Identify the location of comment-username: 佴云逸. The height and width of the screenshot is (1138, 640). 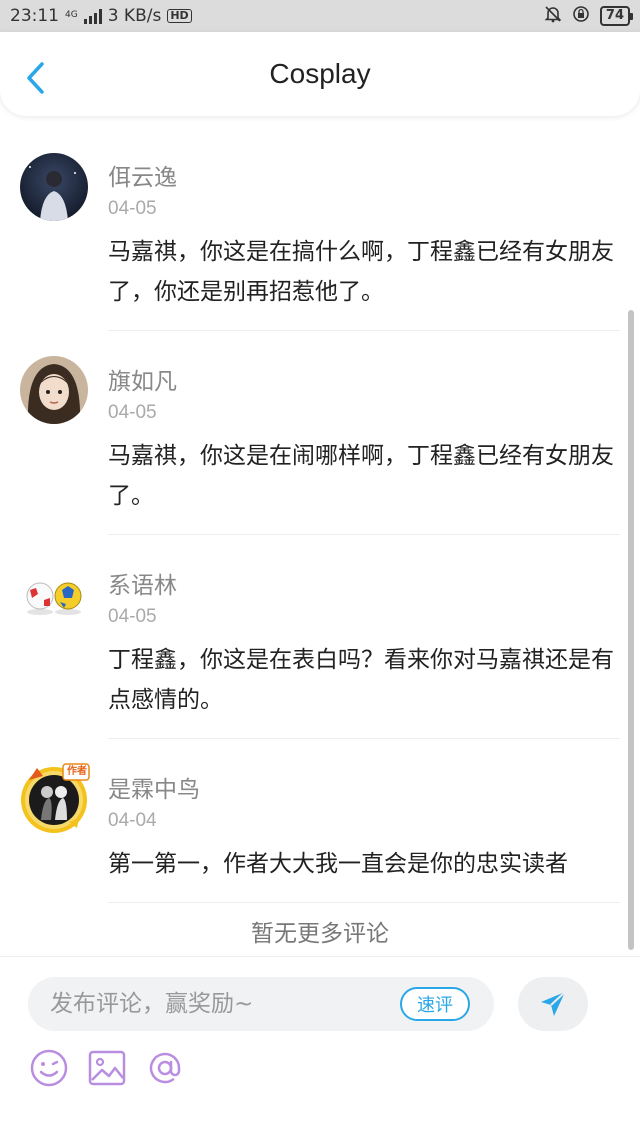
(142, 175).